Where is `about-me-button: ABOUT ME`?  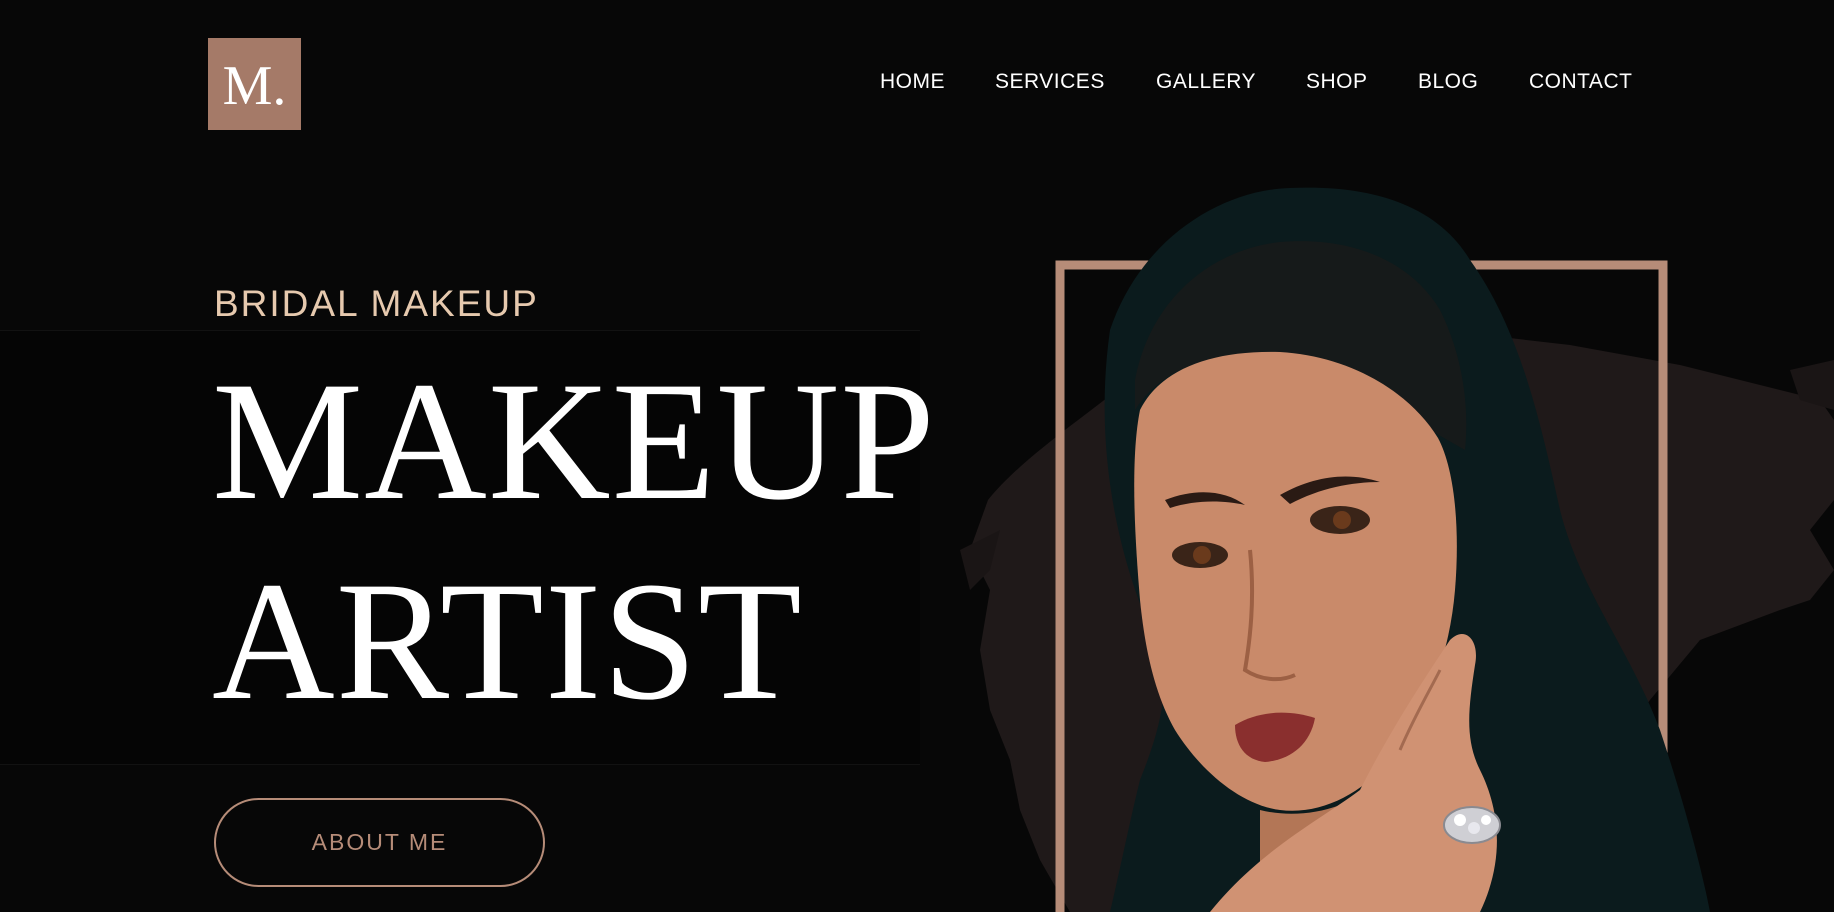
about-me-button: ABOUT ME is located at coordinates (379, 842).